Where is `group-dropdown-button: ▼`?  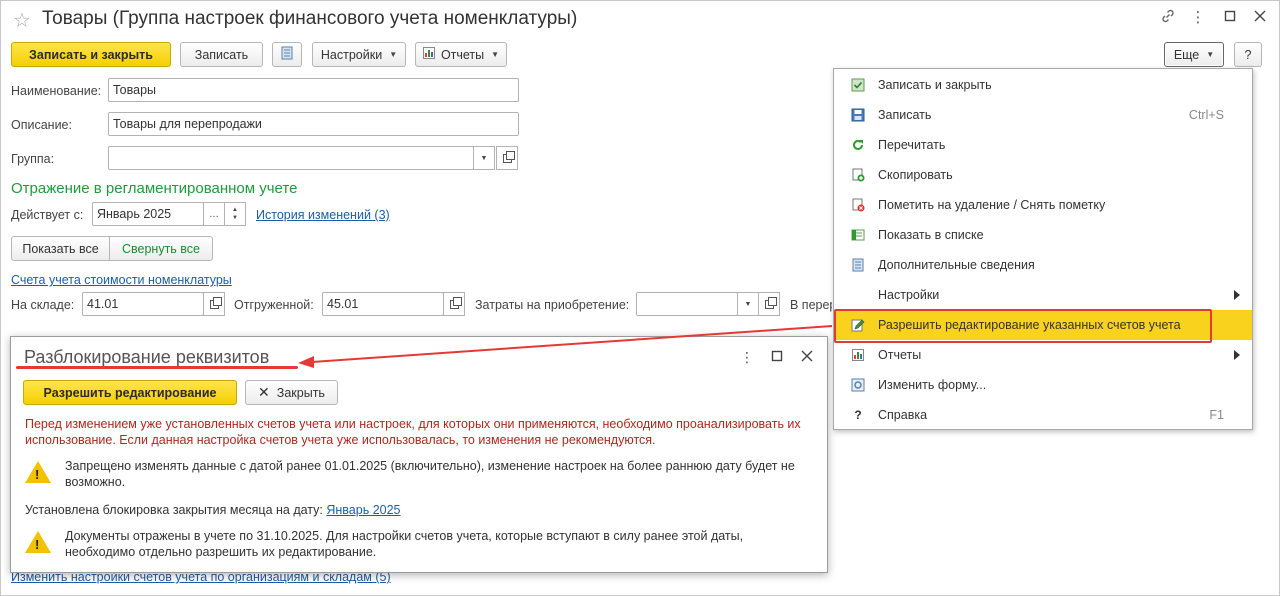 group-dropdown-button: ▼ is located at coordinates (484, 158).